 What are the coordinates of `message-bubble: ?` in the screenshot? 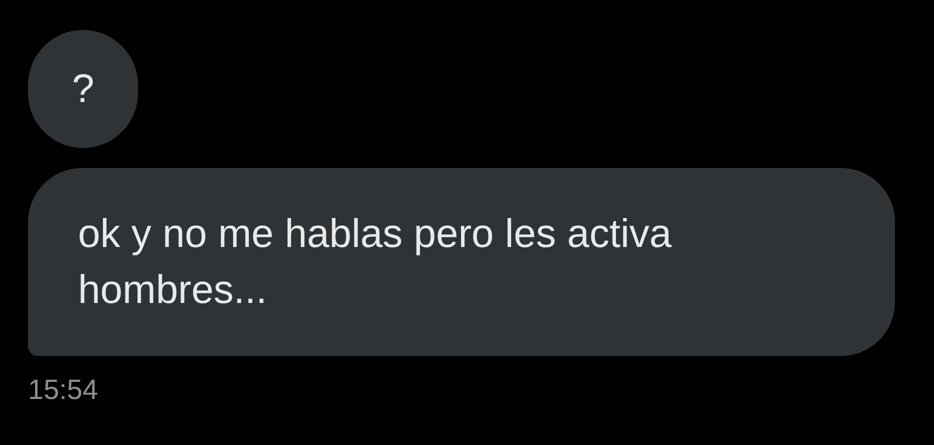 It's located at (83, 89).